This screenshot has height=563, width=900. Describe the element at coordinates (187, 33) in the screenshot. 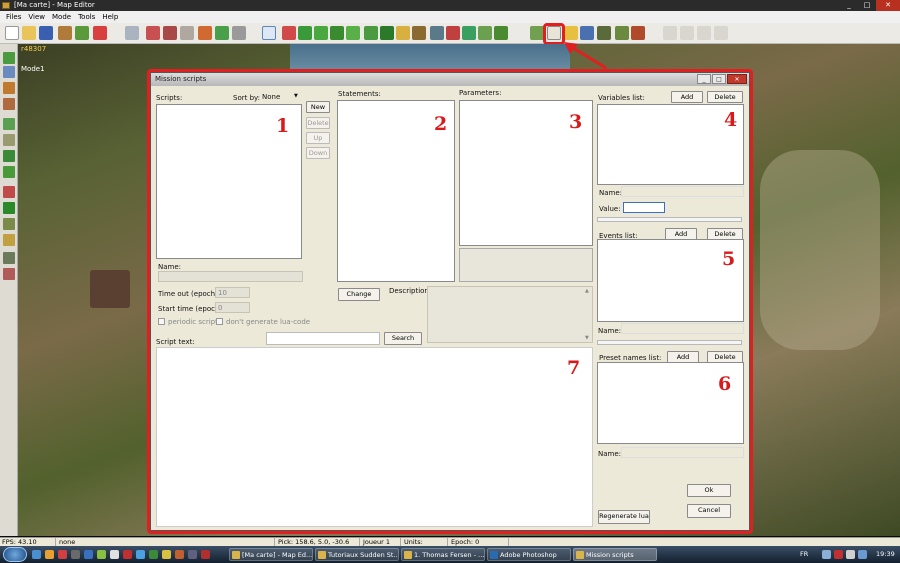

I see `object-icon` at that location.